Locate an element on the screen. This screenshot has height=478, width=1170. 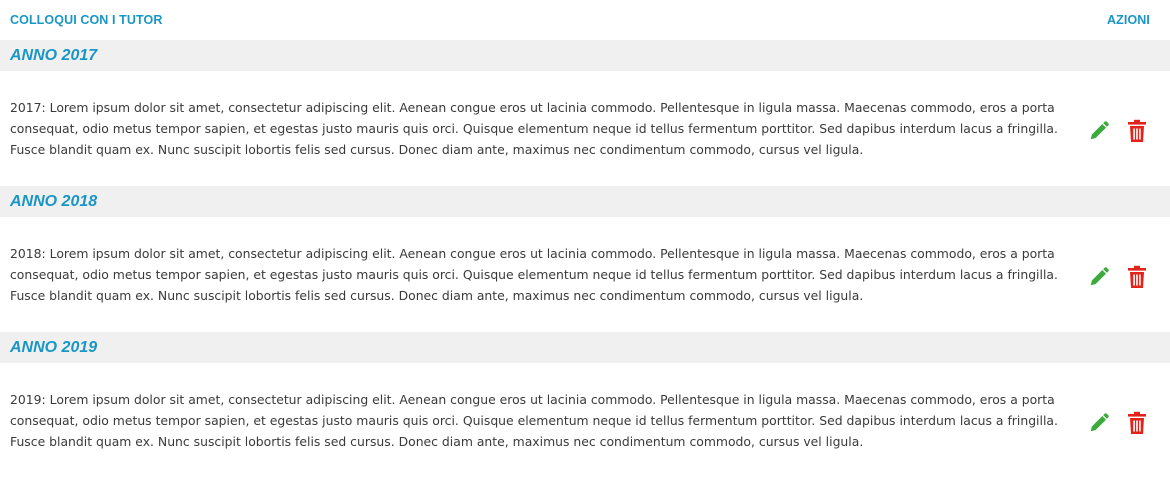
year-header-2019: ANNO 2019 is located at coordinates (585, 347).